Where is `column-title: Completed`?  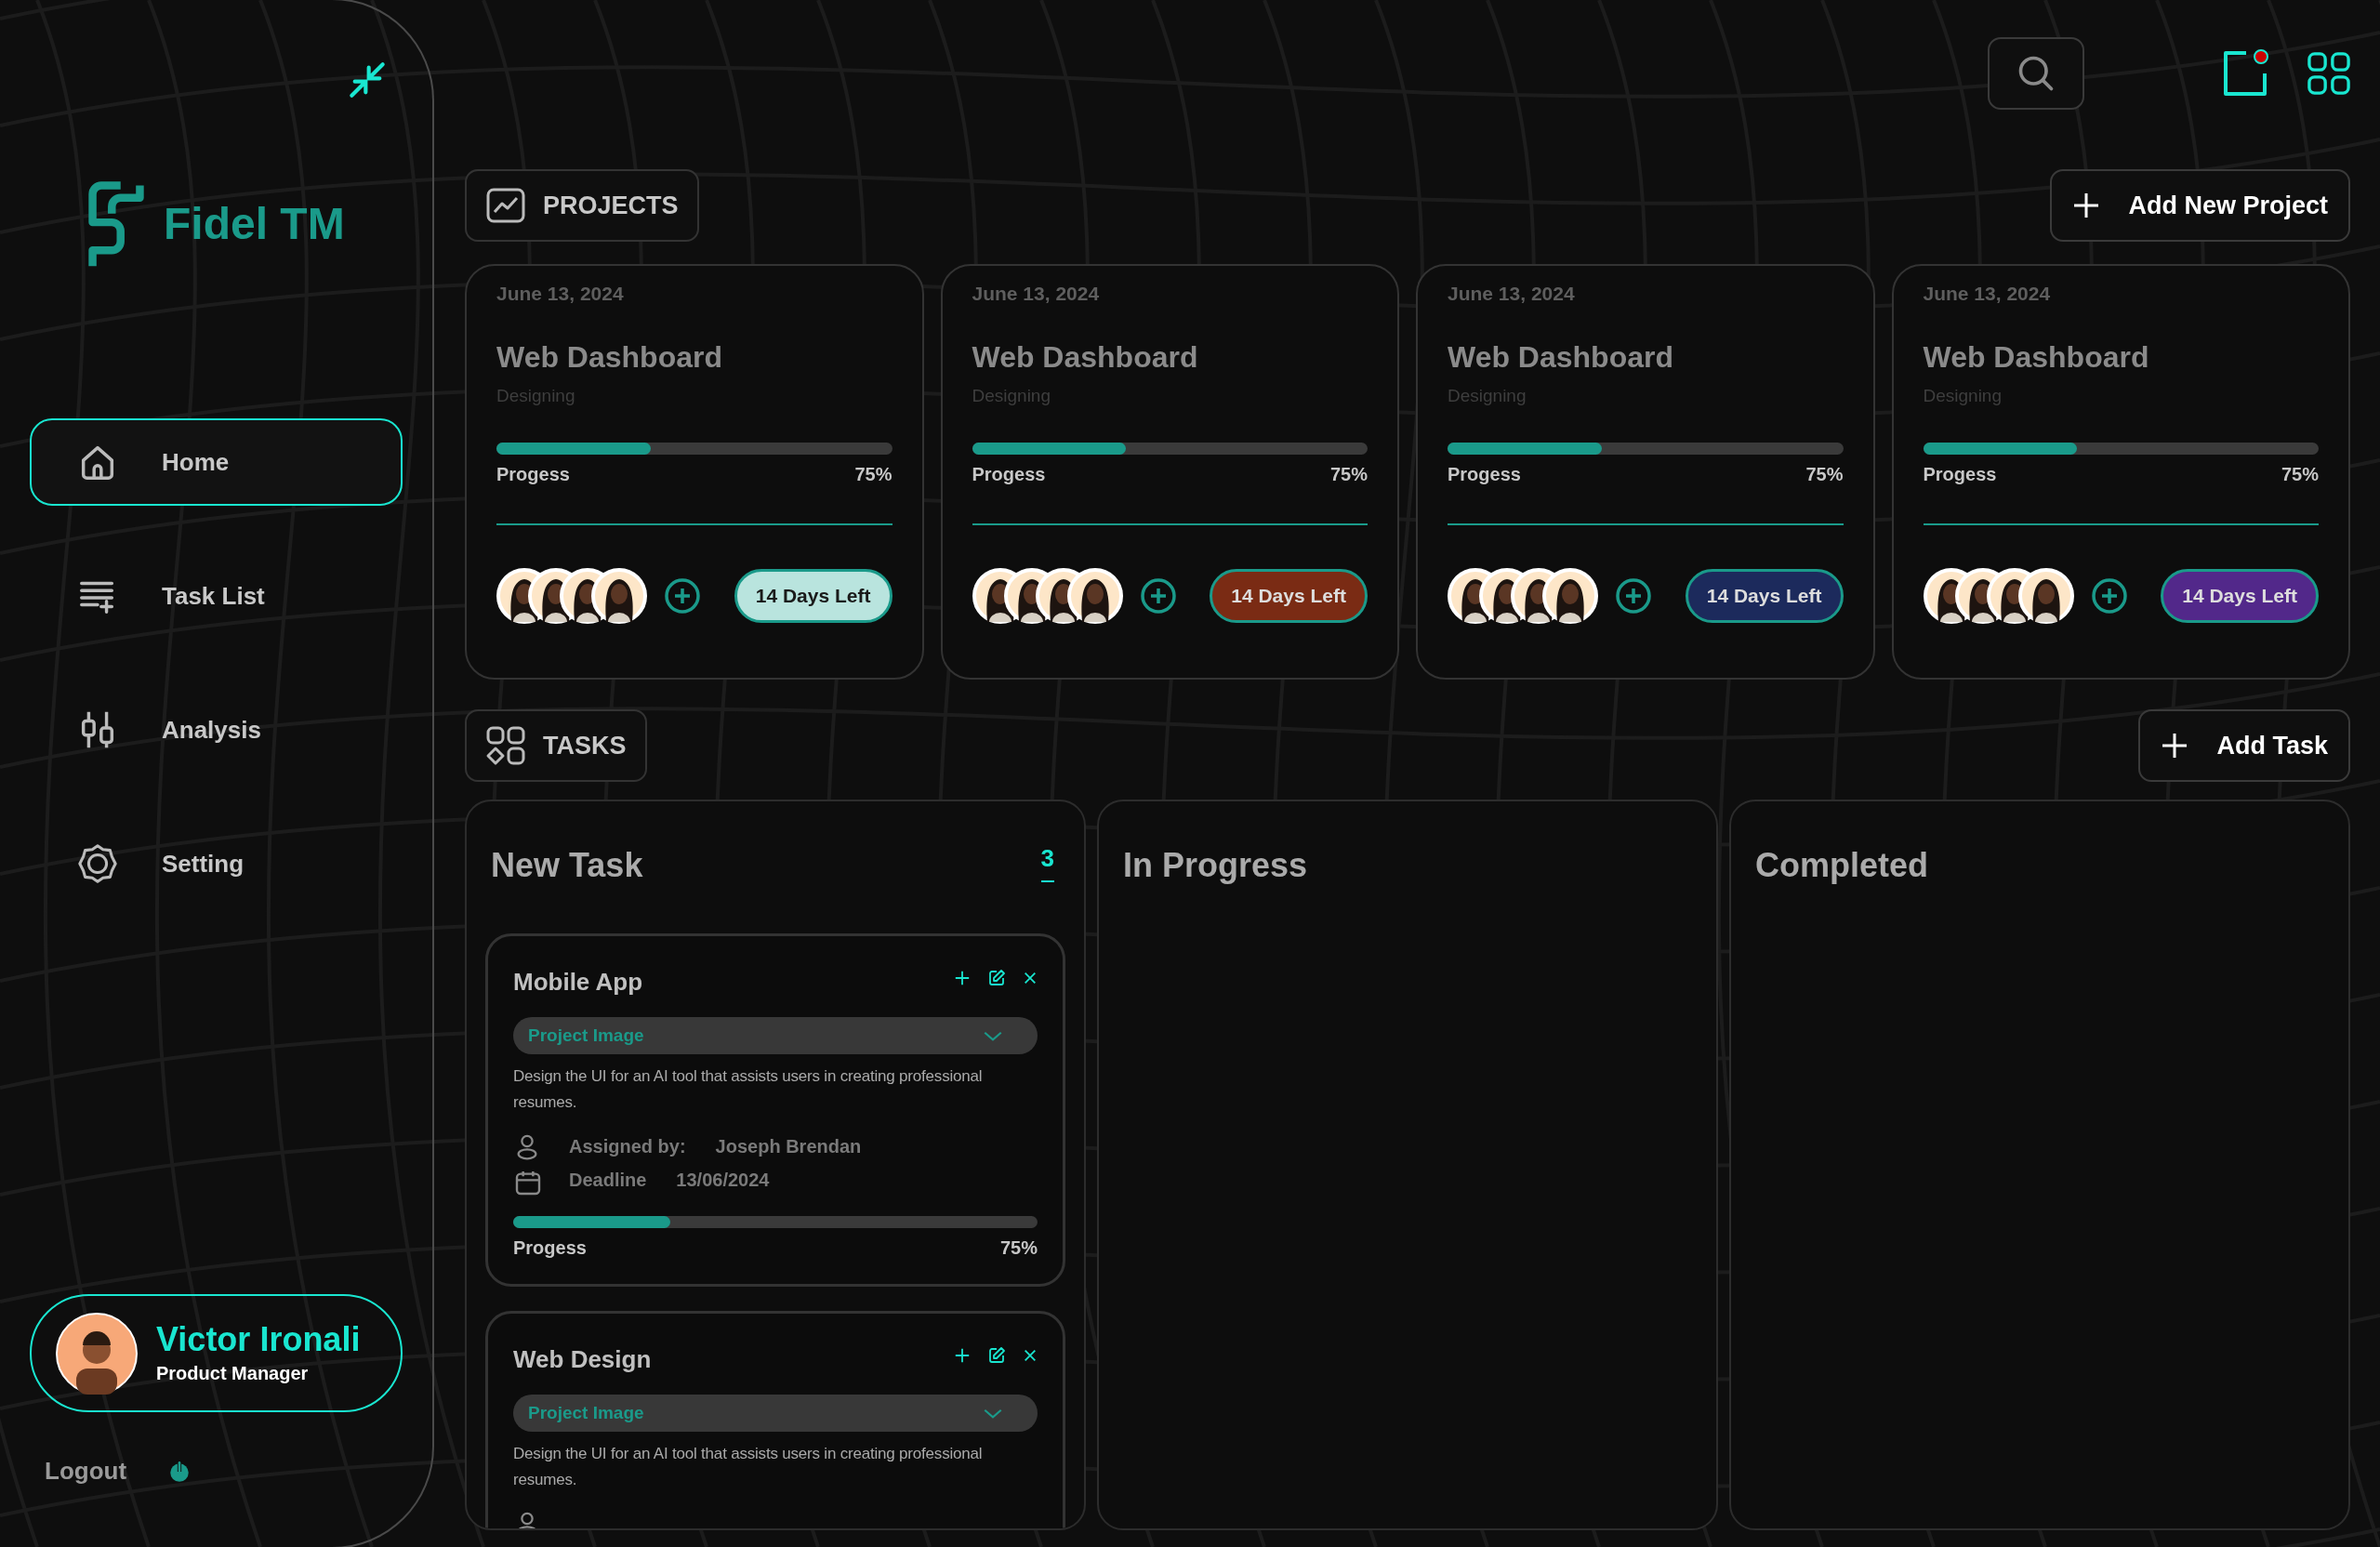
column-title: Completed is located at coordinates (1841, 865).